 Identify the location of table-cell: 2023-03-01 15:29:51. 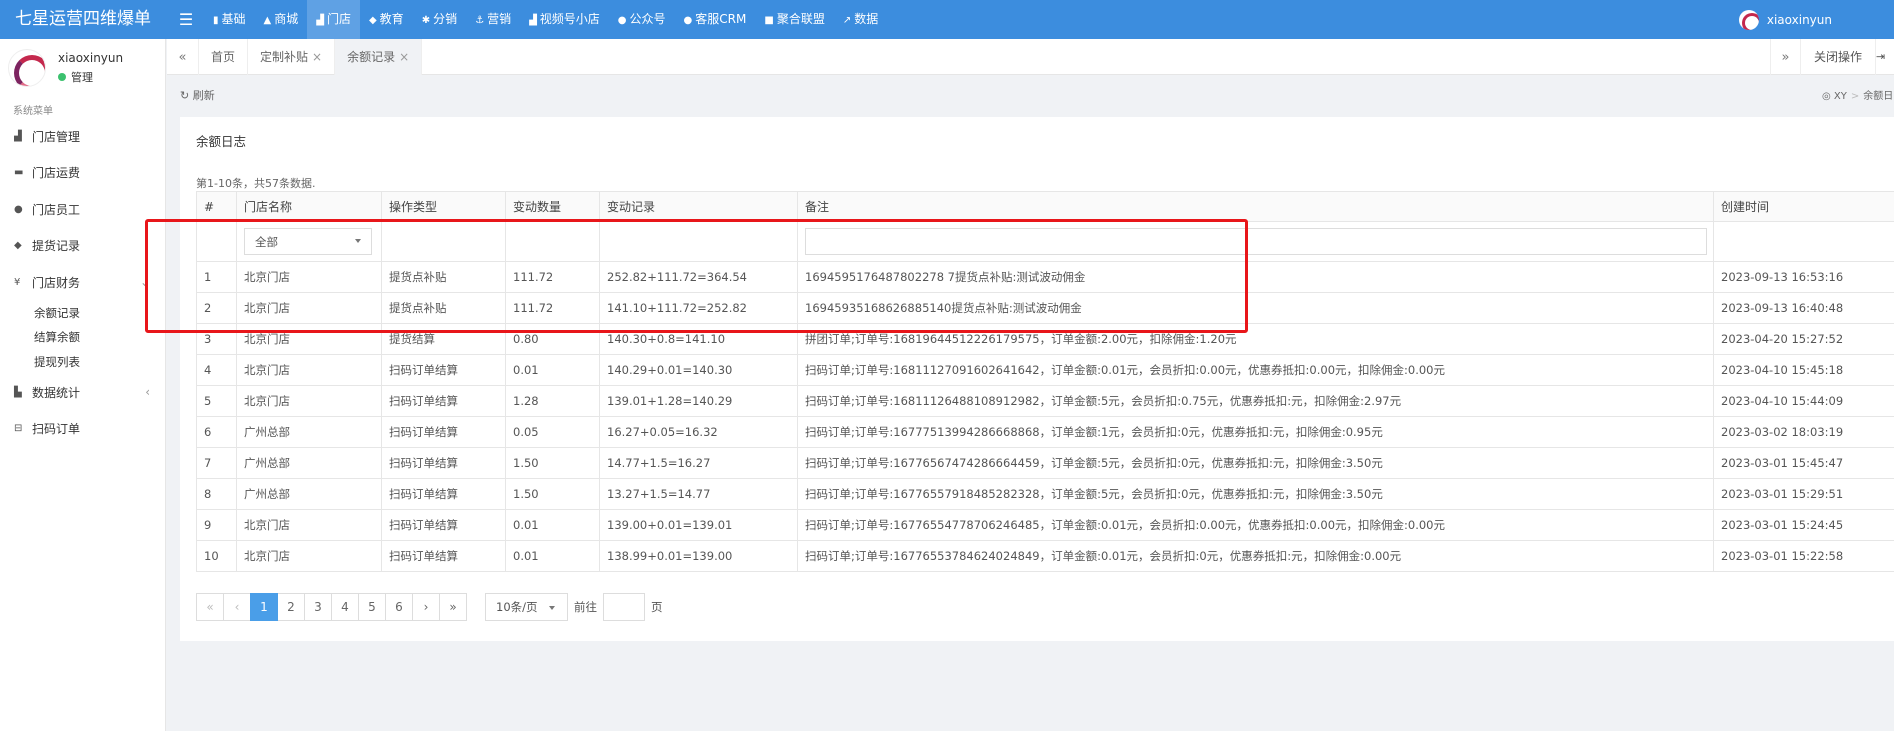
(1803, 494).